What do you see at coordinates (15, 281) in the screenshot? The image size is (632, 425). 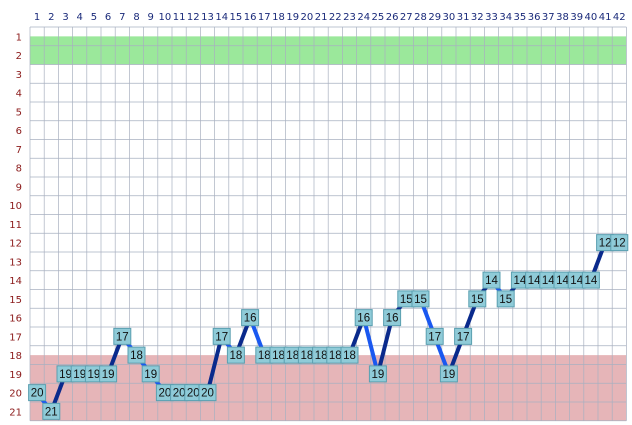 I see `y-tick-label: 14` at bounding box center [15, 281].